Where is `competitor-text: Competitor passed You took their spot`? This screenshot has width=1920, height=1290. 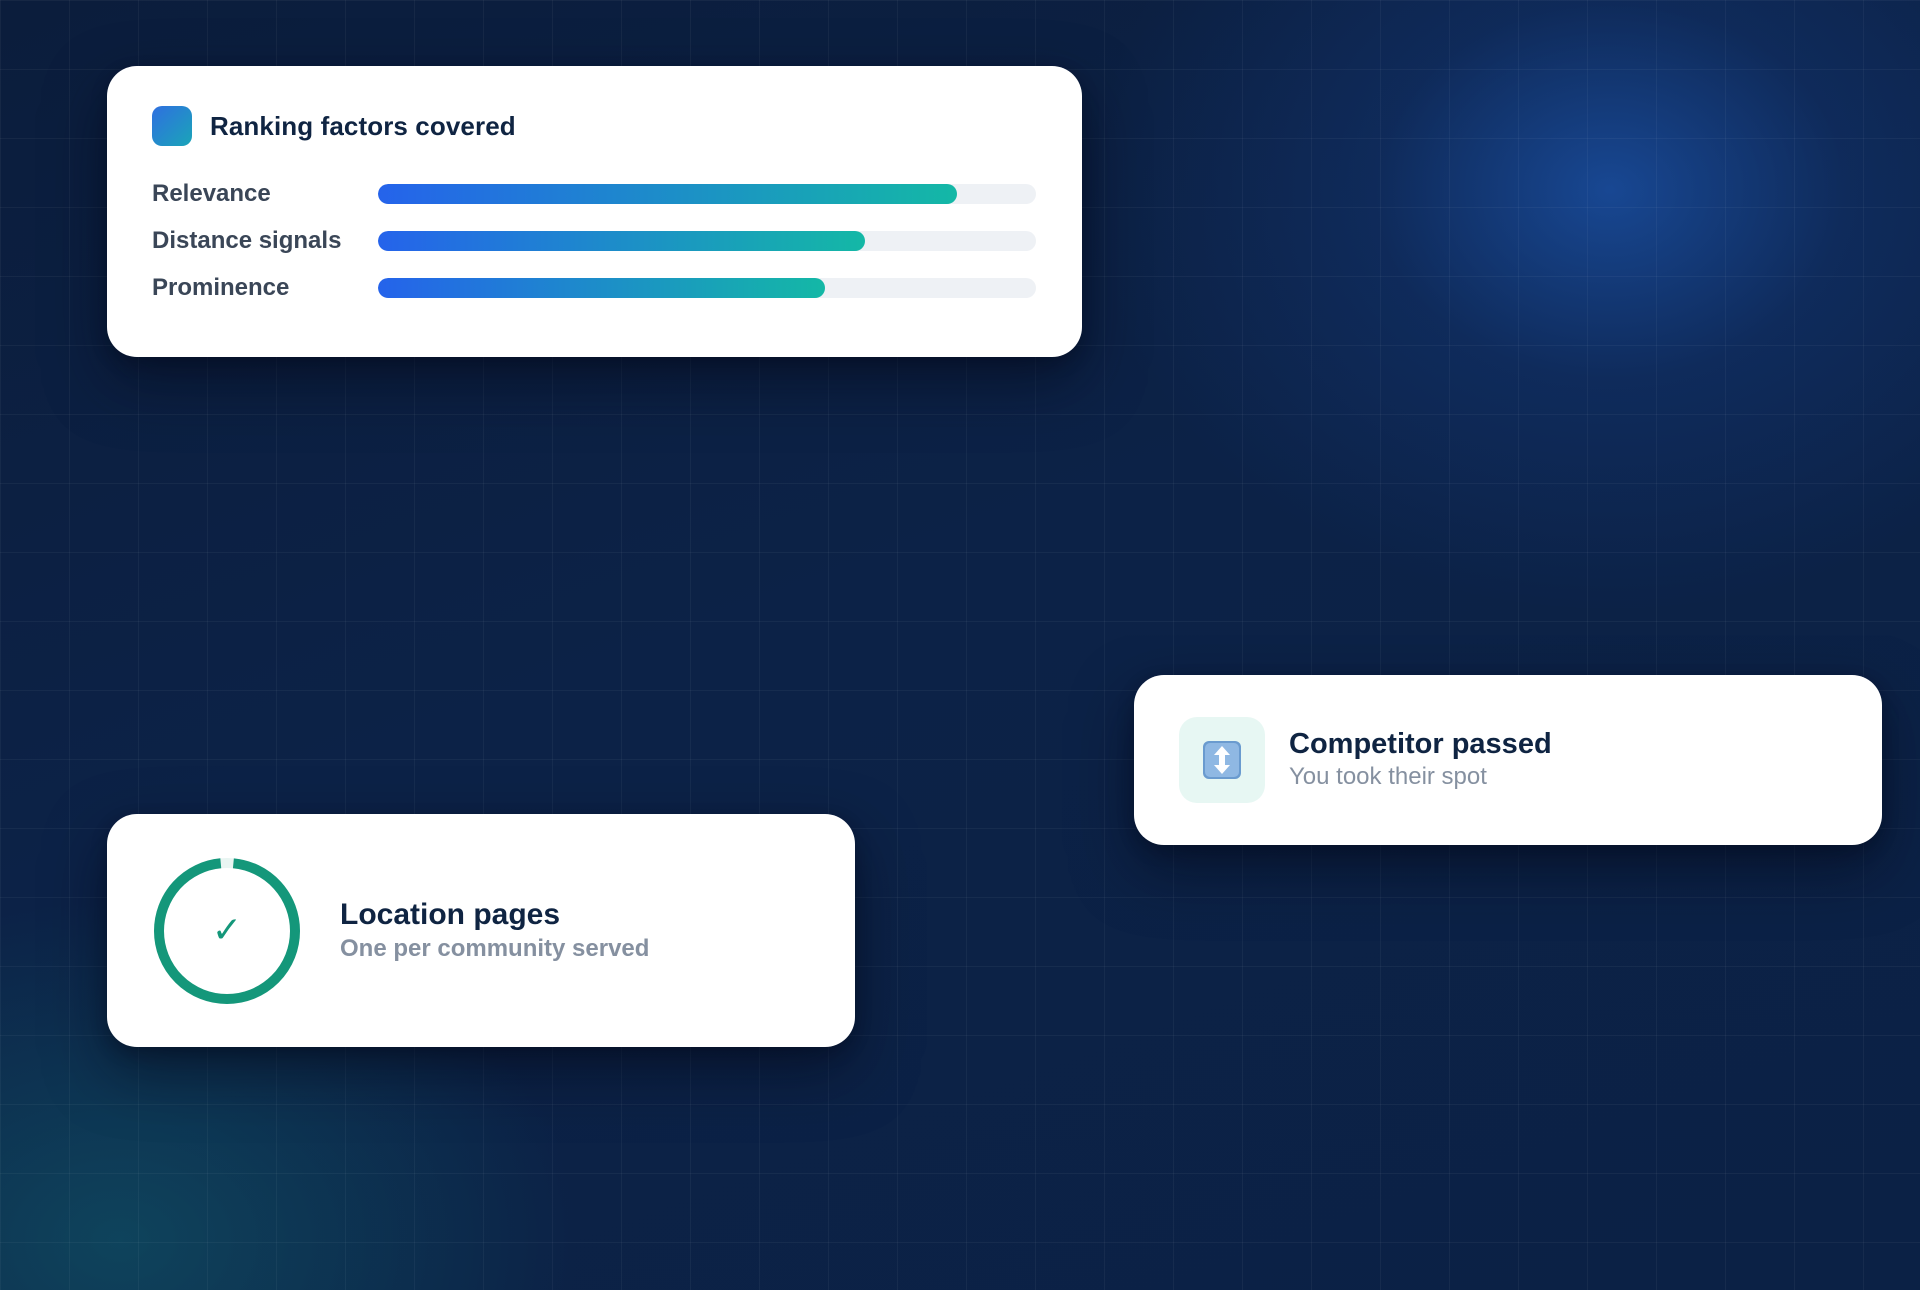 competitor-text: Competitor passed You took their spot is located at coordinates (1420, 760).